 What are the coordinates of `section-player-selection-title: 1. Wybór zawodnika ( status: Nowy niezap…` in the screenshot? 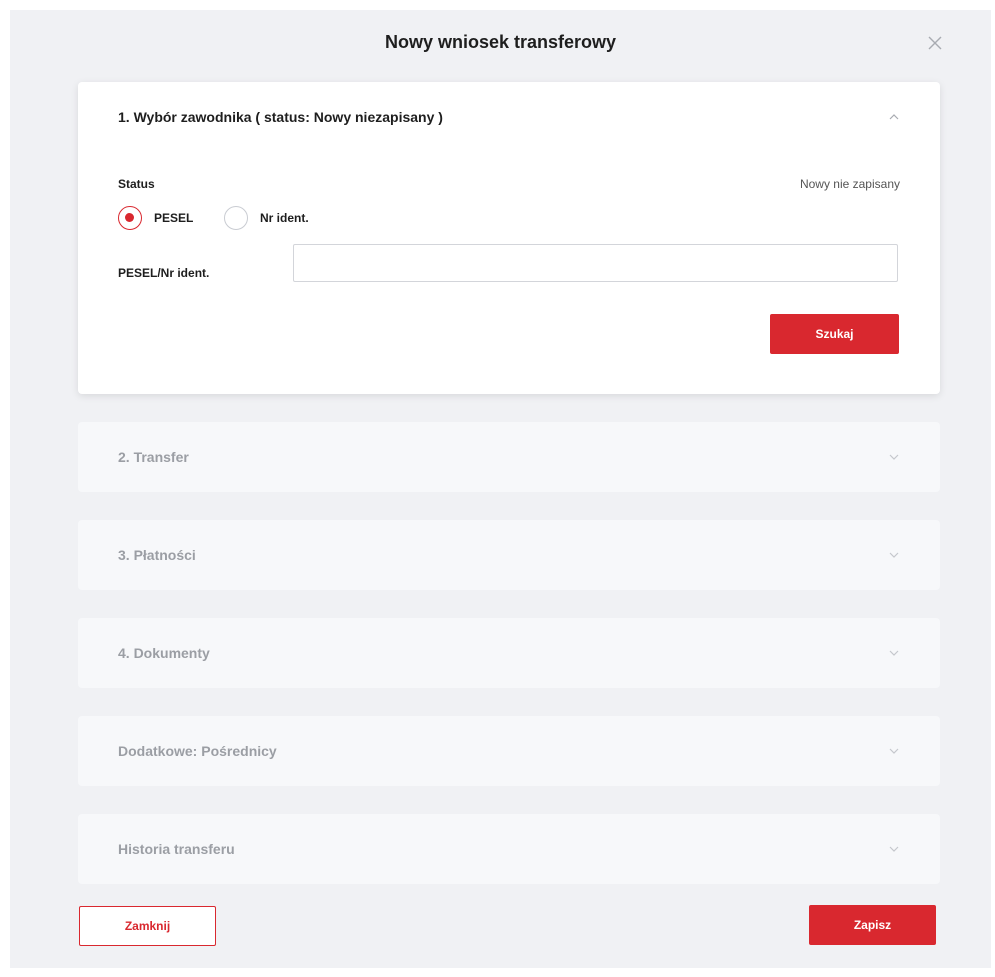 It's located at (280, 117).